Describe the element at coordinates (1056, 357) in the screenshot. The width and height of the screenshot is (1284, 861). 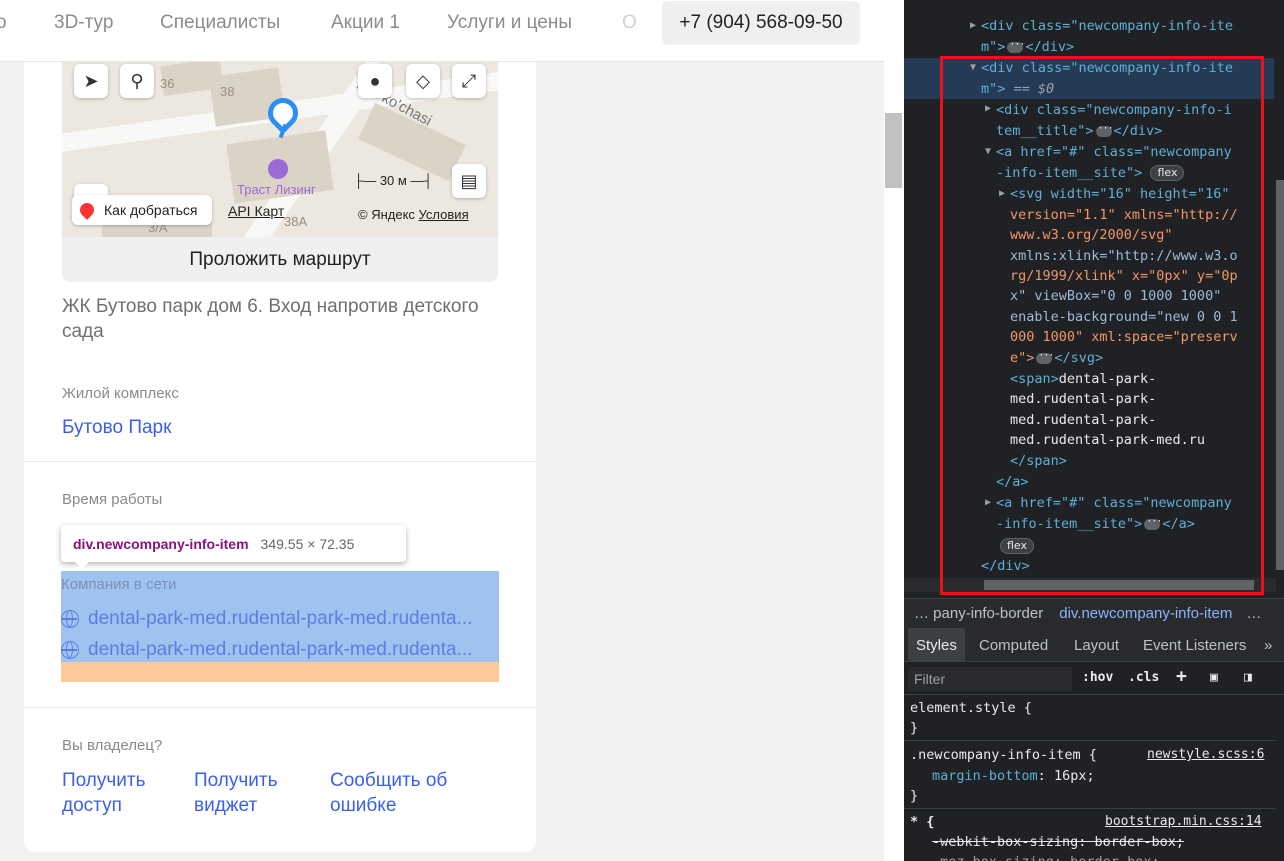
I see `dom-line: e"> </svg>` at that location.